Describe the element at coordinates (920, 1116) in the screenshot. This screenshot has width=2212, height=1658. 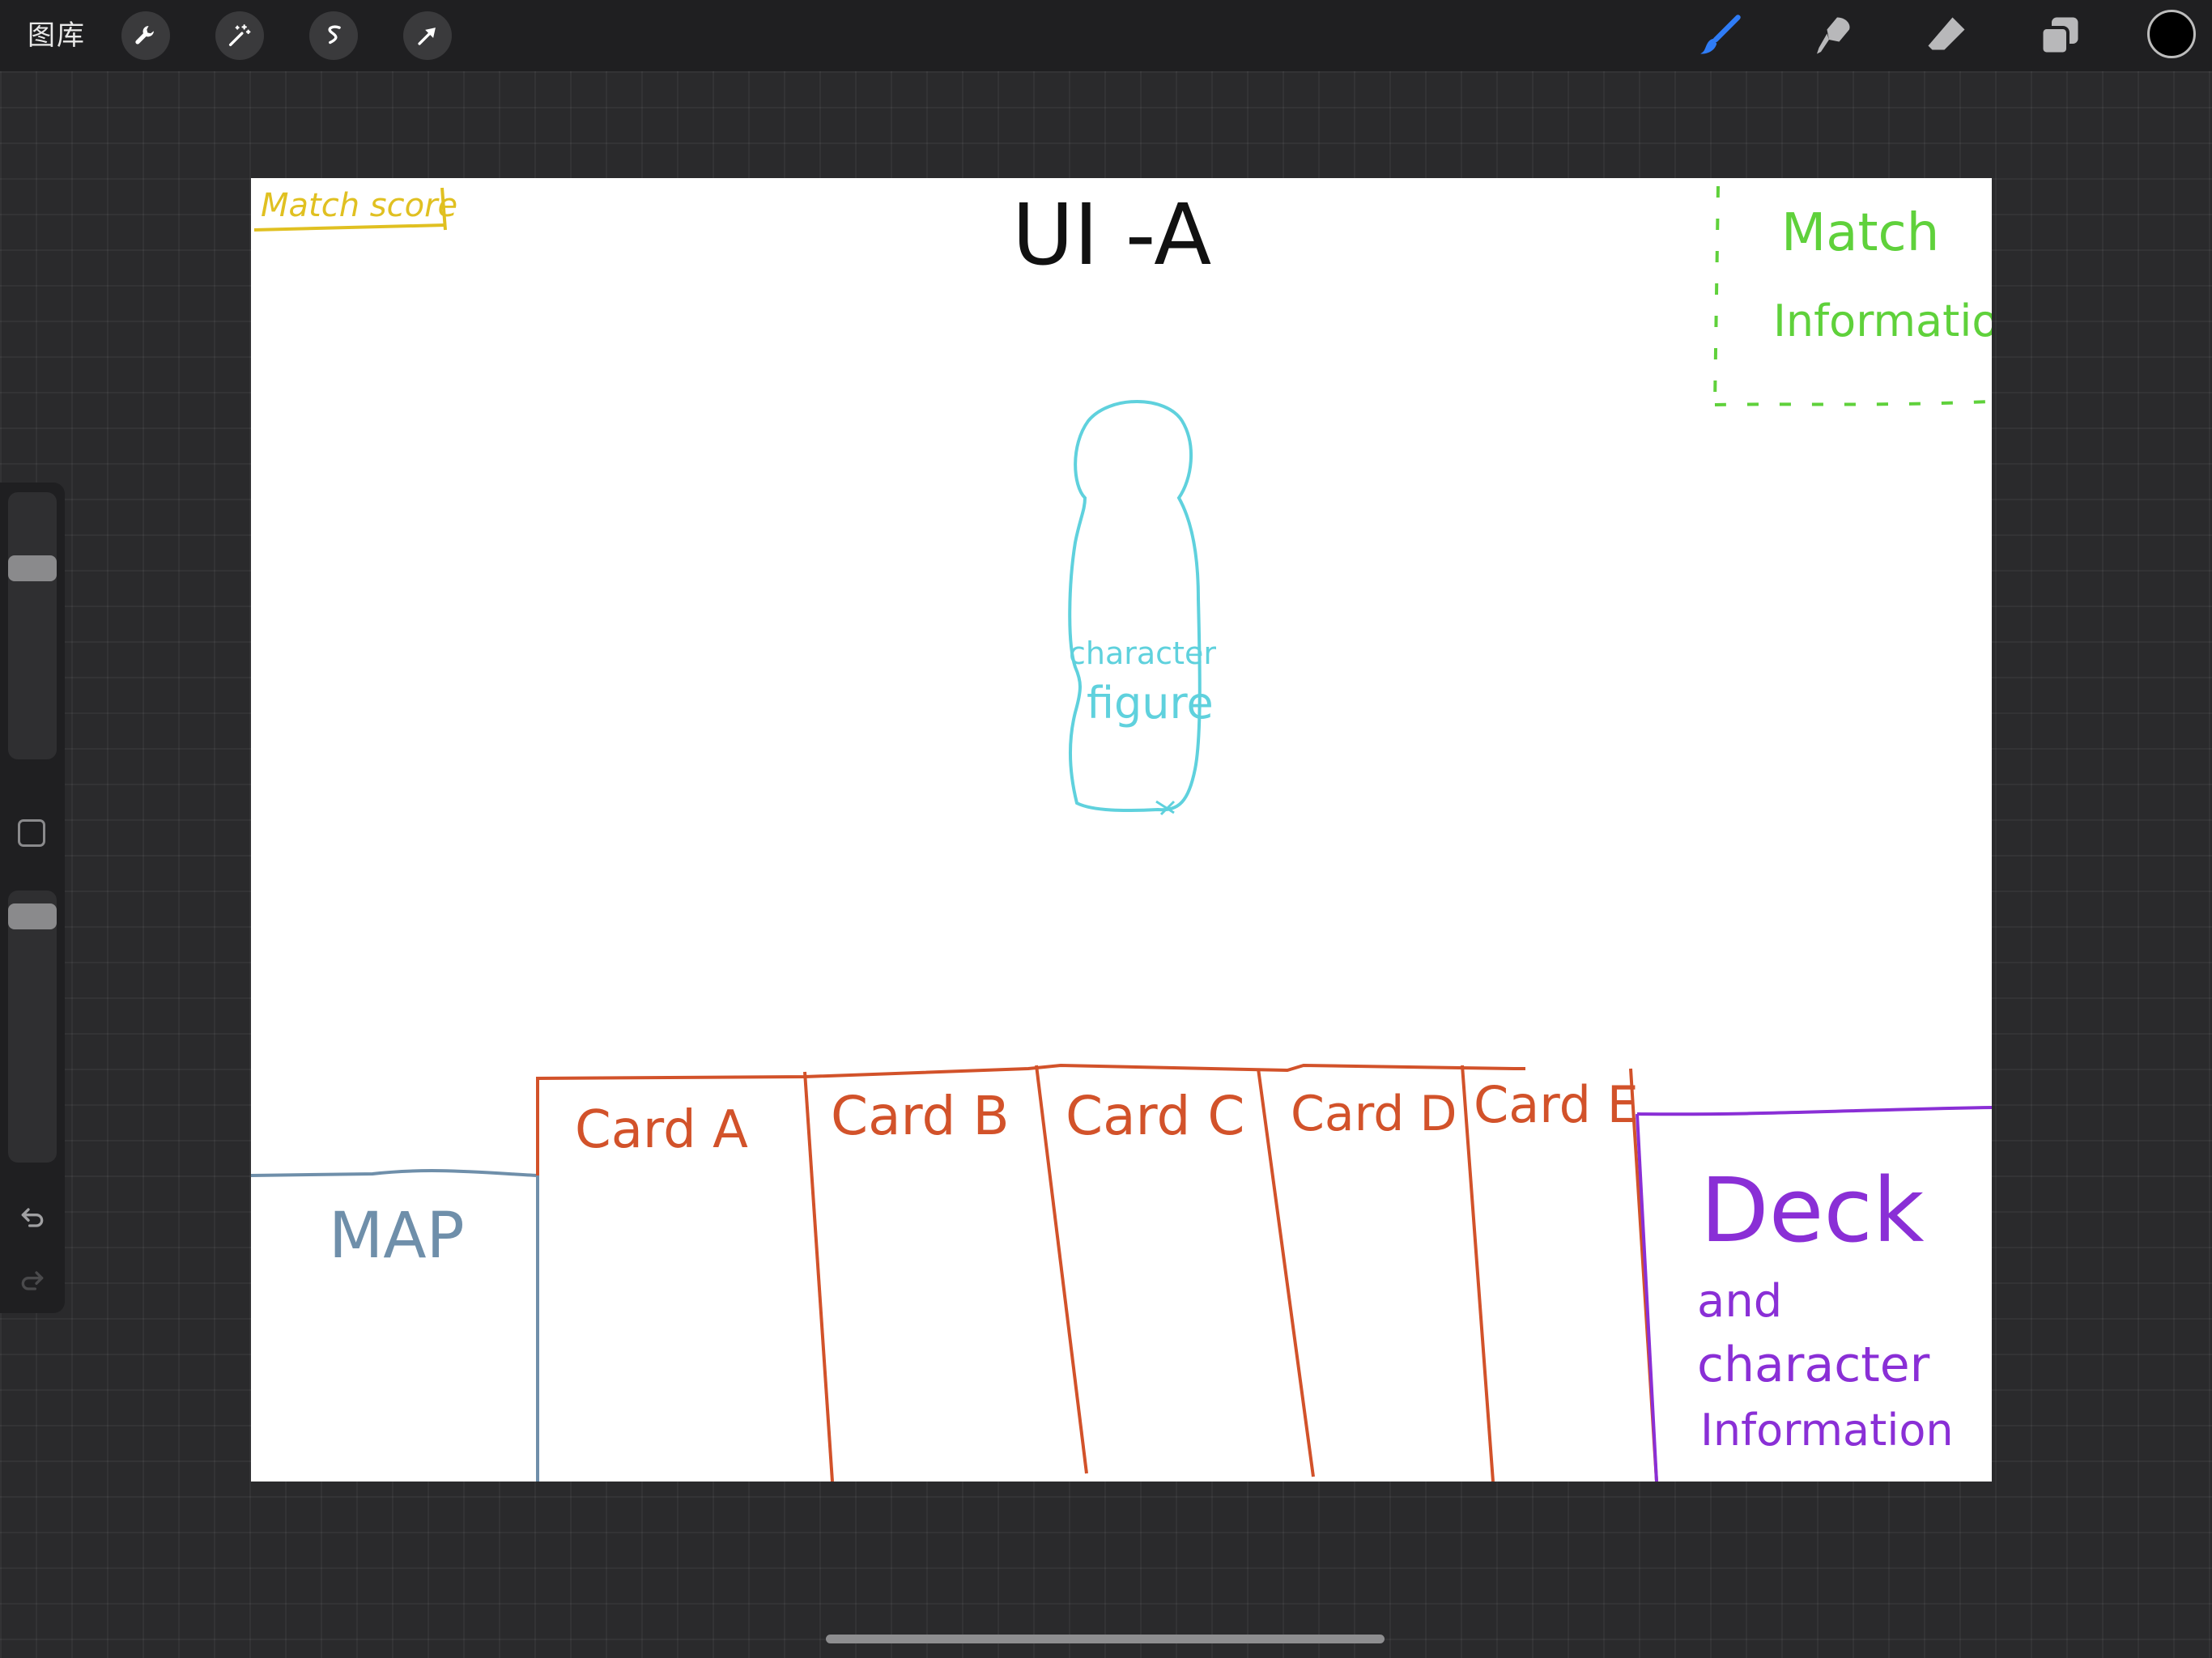
I see `card-b-label: Card B` at that location.